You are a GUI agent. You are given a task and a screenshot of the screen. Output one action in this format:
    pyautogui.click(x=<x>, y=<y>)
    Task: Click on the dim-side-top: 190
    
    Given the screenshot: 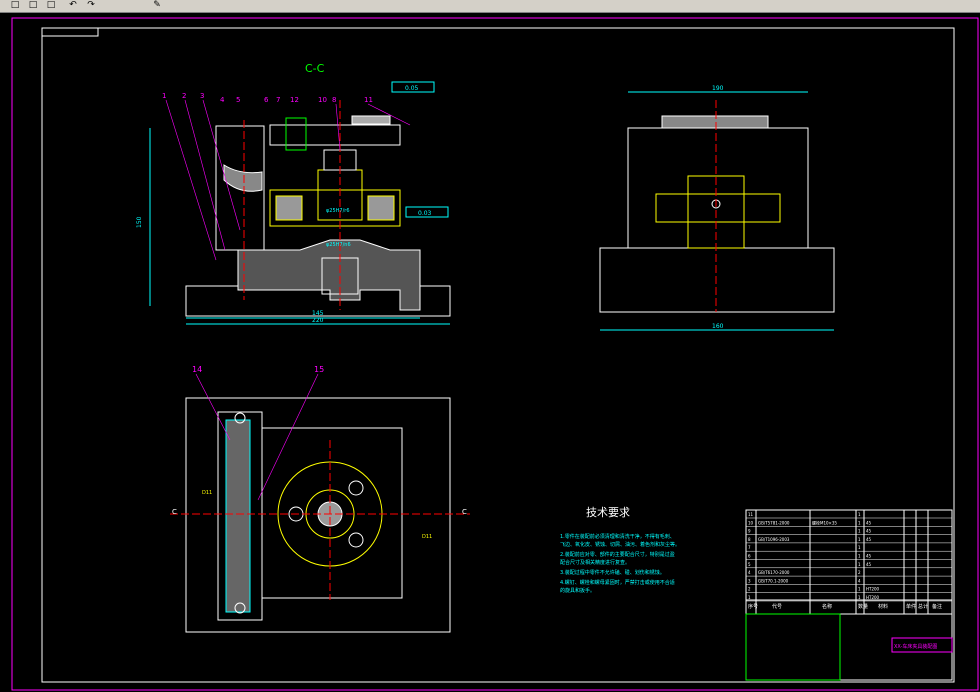 What is the action you would take?
    pyautogui.click(x=718, y=88)
    